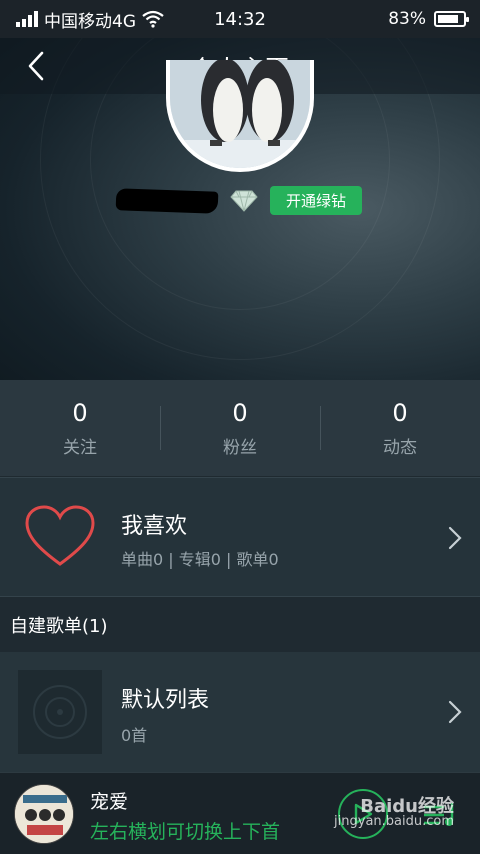 Image resolution: width=480 pixels, height=854 pixels. What do you see at coordinates (240, 19) in the screenshot?
I see `status-bar: 中国移动4G 14:32 83%` at bounding box center [240, 19].